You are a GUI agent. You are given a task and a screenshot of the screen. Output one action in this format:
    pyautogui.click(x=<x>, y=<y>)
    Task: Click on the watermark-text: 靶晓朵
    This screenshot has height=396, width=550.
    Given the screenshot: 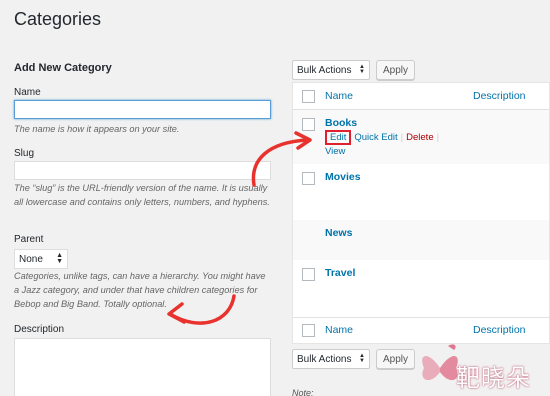 What is the action you would take?
    pyautogui.click(x=493, y=378)
    